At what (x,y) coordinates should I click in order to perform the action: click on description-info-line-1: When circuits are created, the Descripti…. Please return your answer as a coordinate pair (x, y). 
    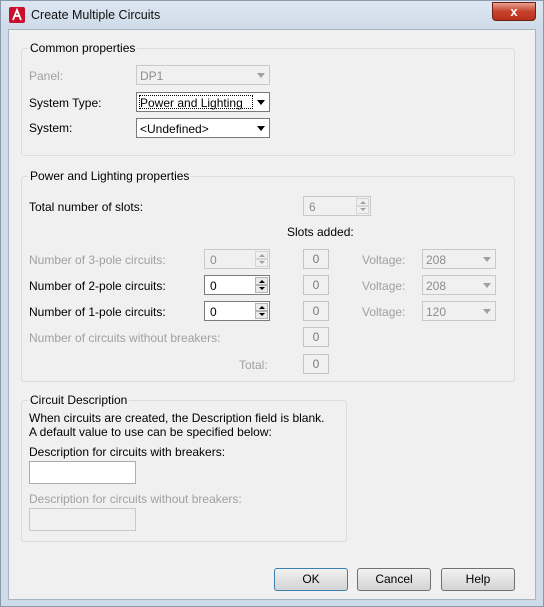
    Looking at the image, I should click on (177, 418).